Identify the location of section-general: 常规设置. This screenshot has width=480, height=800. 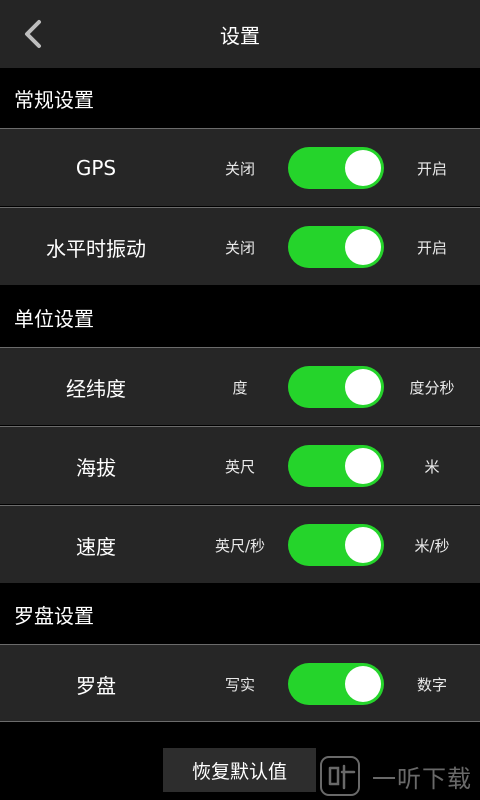
(240, 98).